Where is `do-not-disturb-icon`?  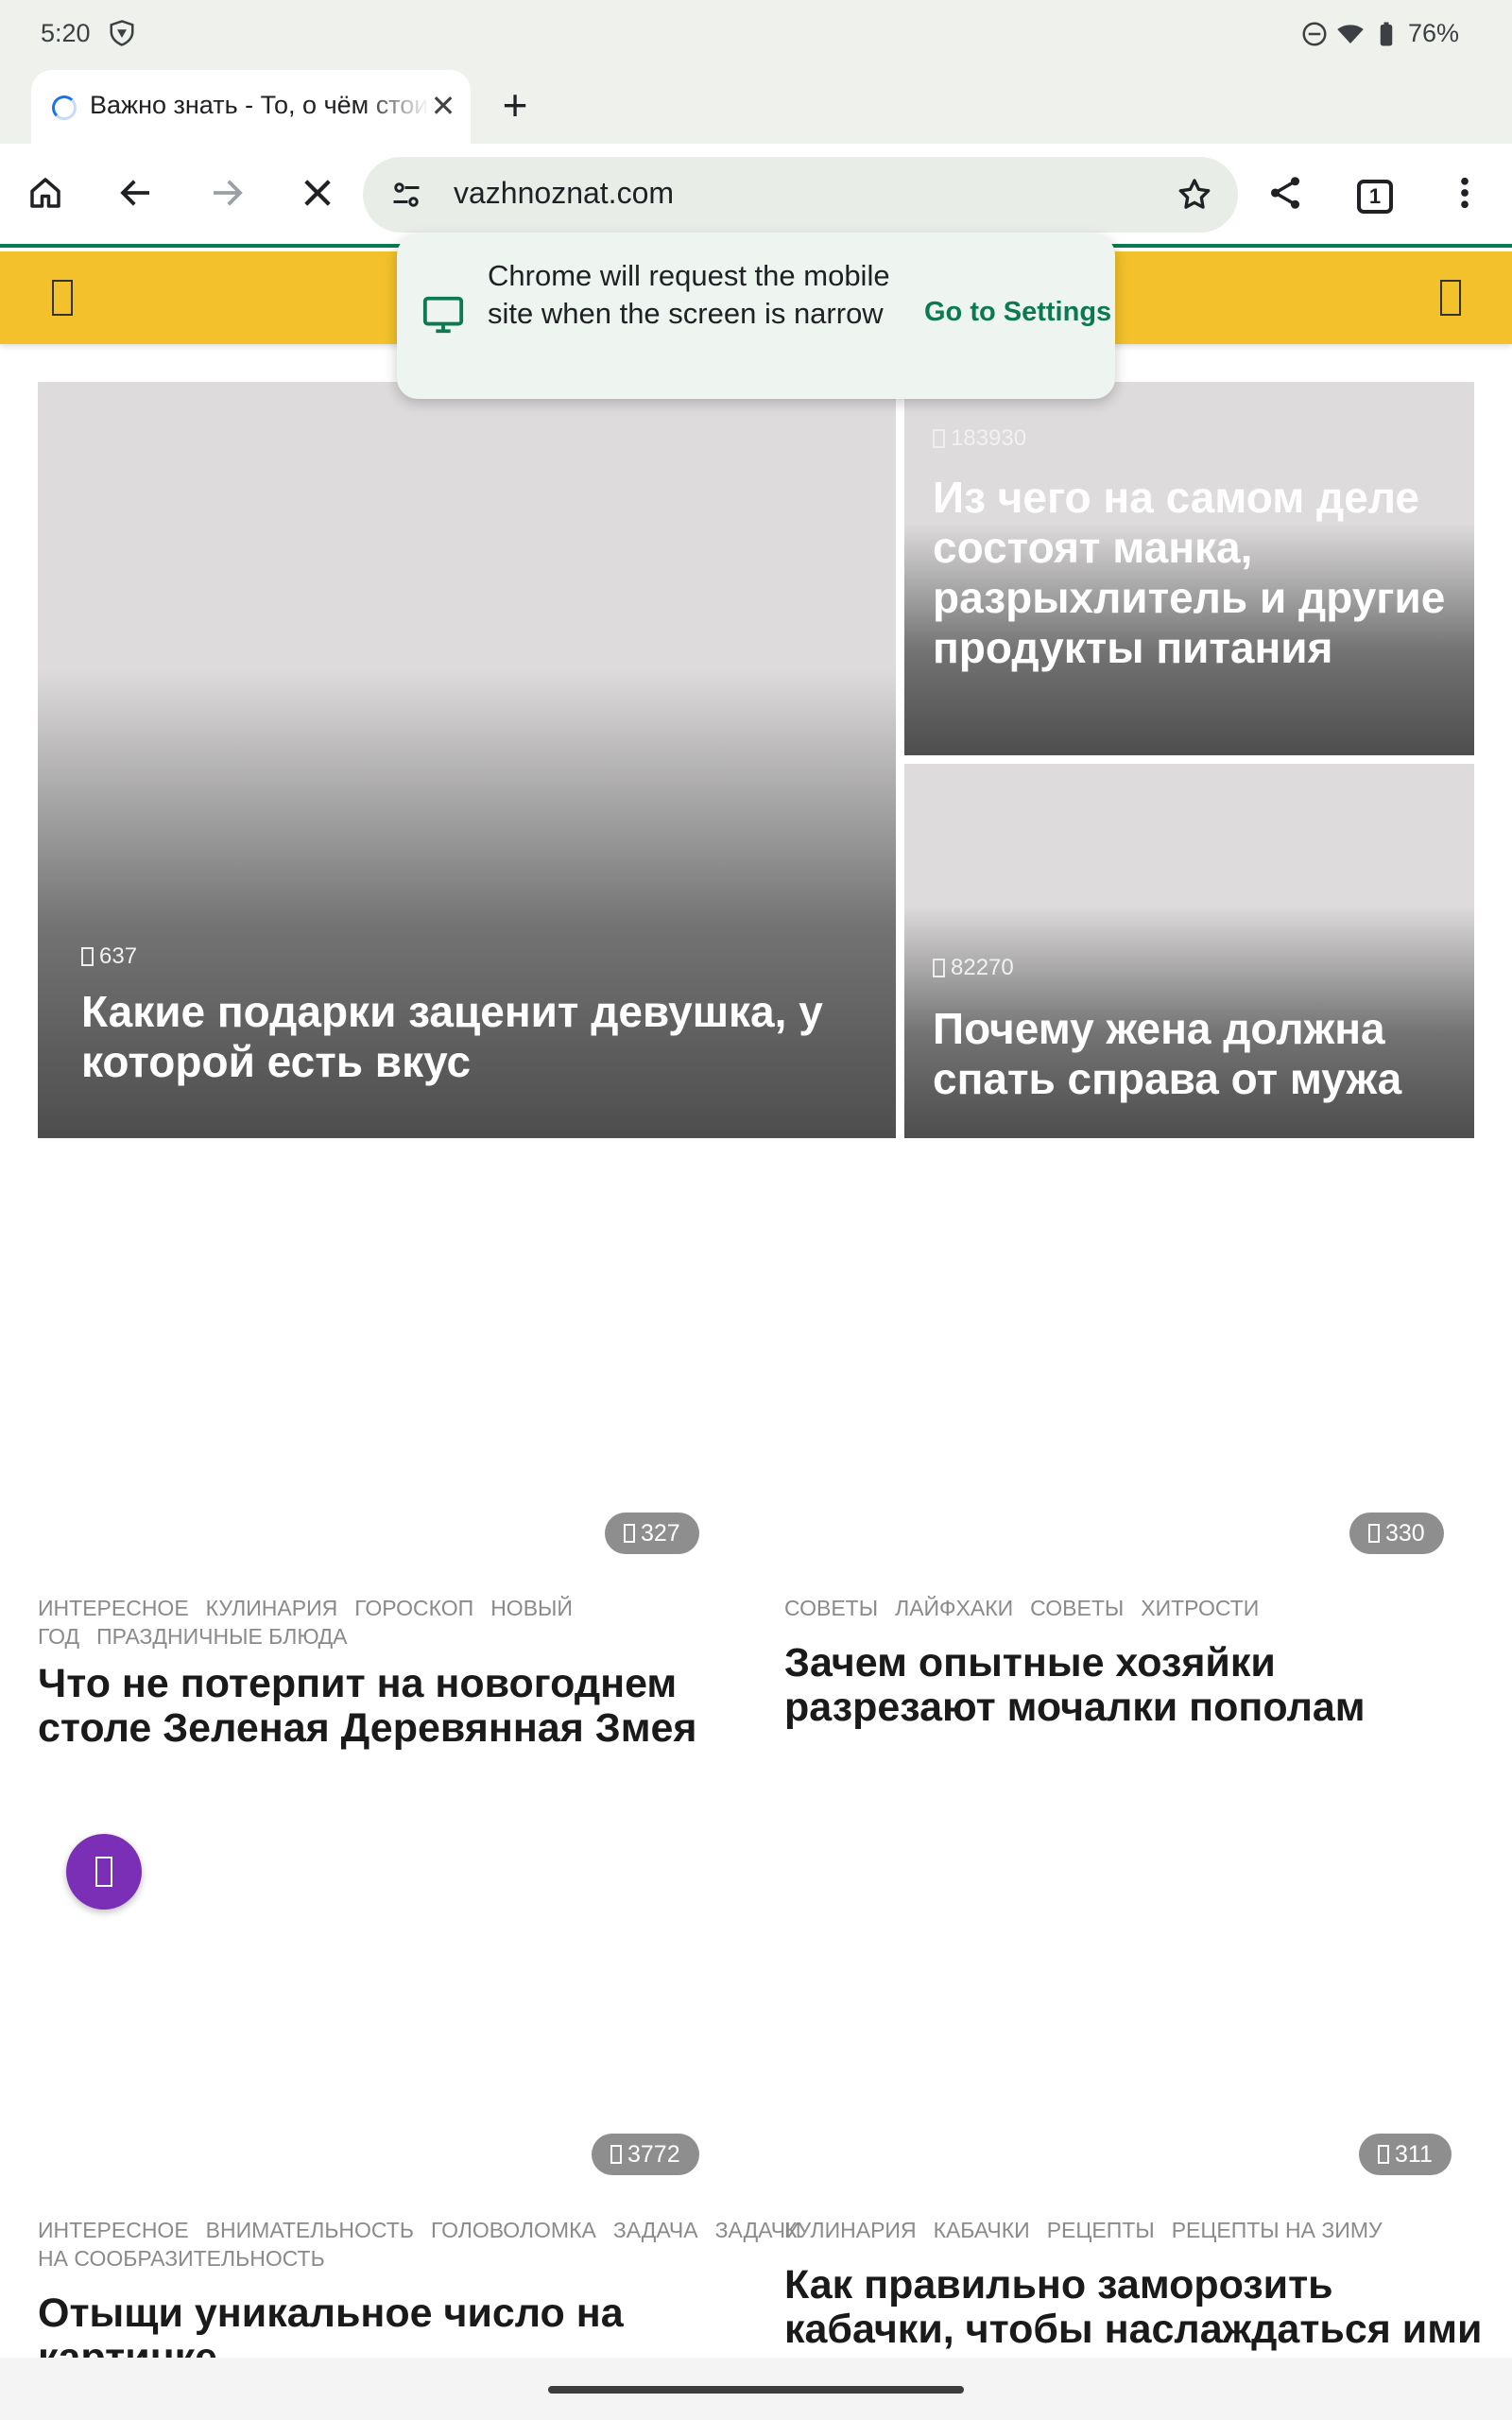
do-not-disturb-icon is located at coordinates (1314, 33).